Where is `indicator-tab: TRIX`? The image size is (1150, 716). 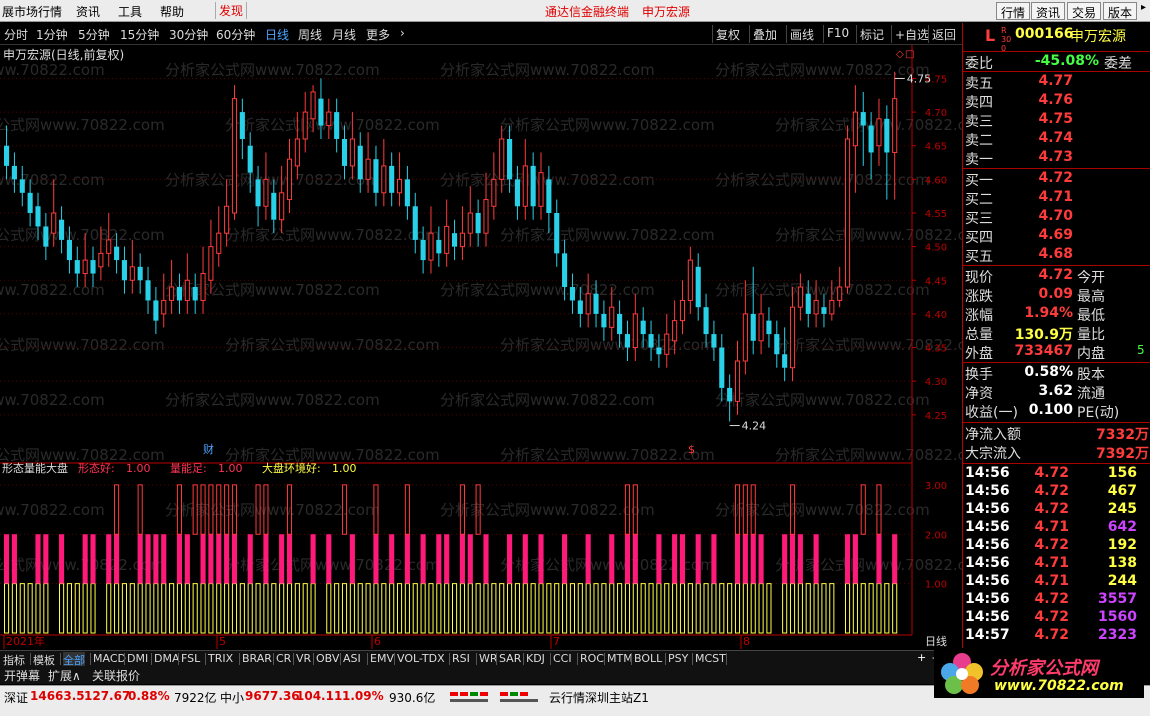
indicator-tab: TRIX is located at coordinates (220, 658).